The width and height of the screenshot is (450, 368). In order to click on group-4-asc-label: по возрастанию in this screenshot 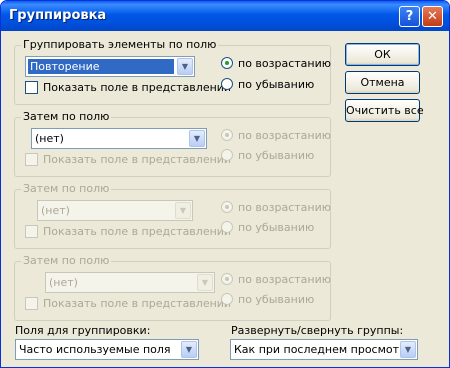, I will do `click(285, 279)`.